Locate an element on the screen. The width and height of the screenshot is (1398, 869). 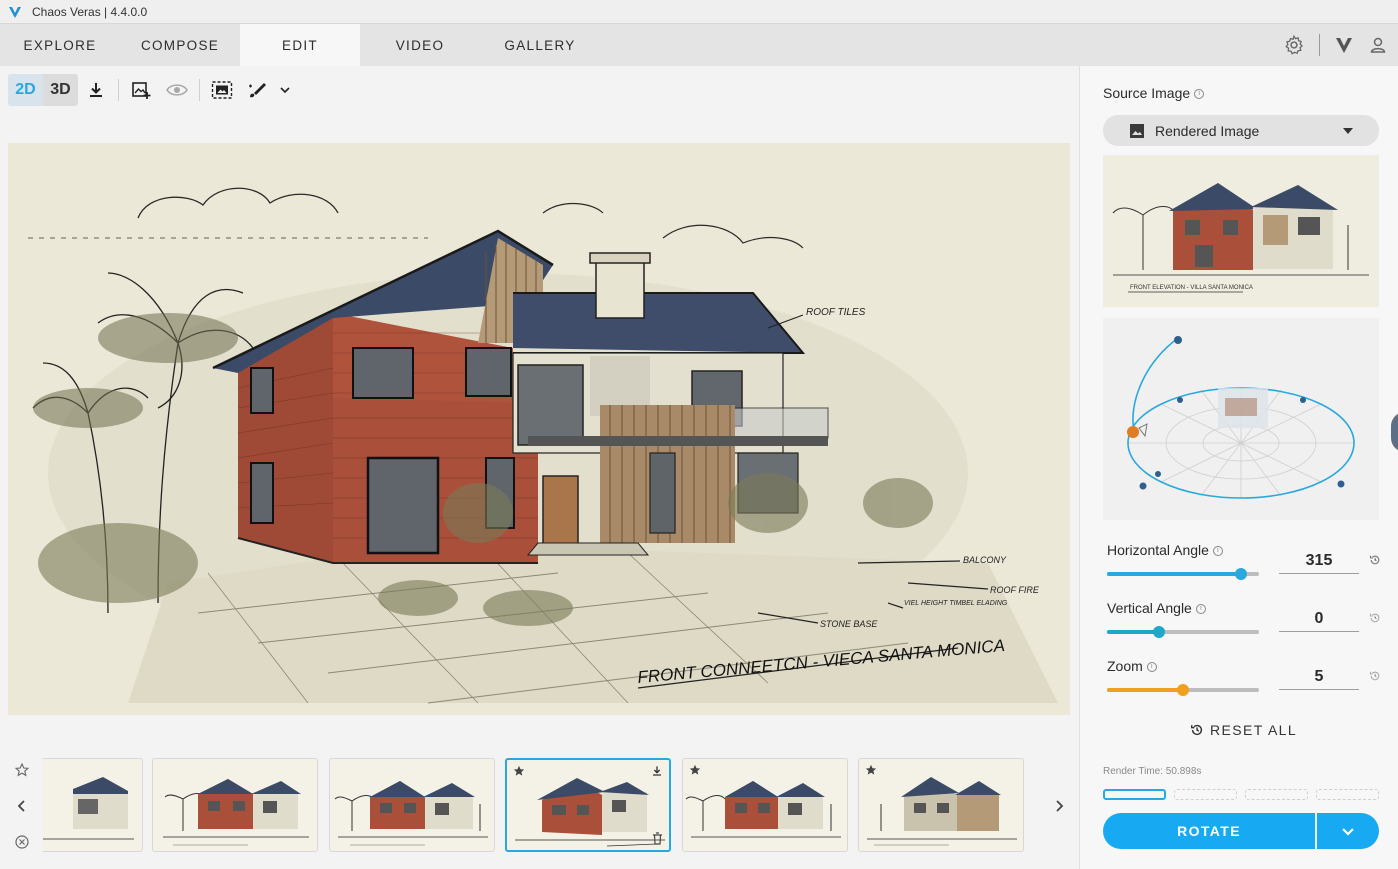
source-image-preview: FRONT ELEVATION - VILLA SANTA MONICA is located at coordinates (1241, 231).